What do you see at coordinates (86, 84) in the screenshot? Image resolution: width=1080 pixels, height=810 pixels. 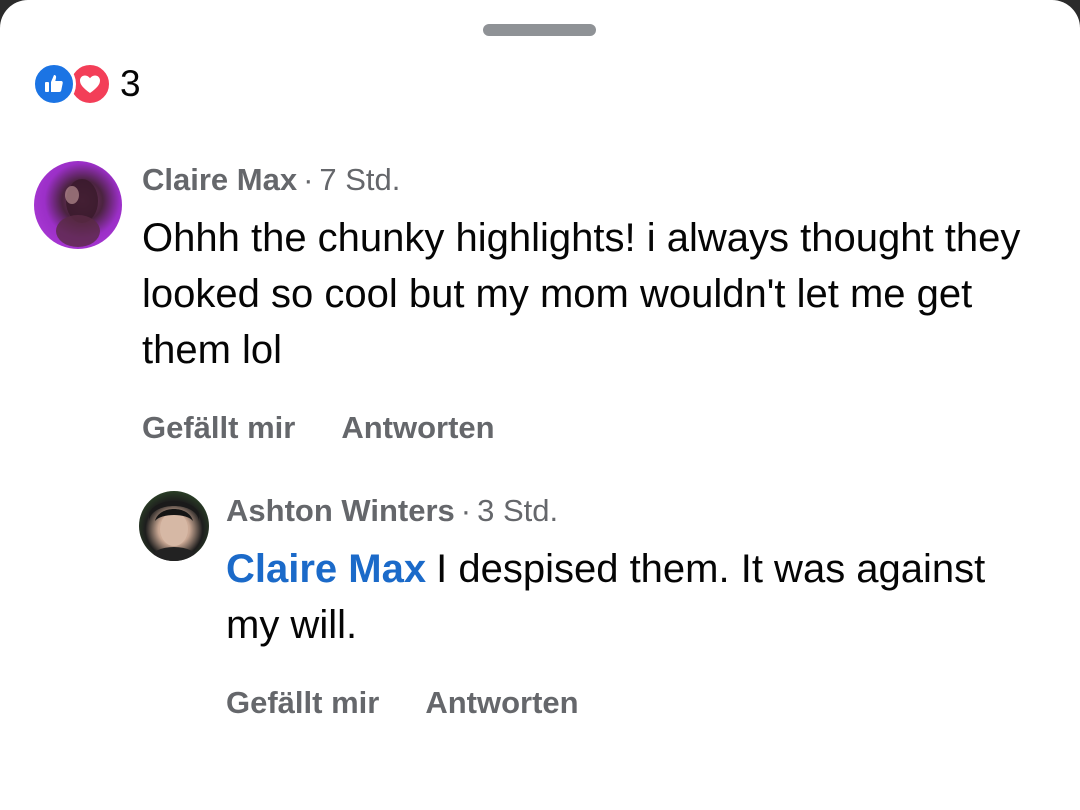 I see `reaction-summary: 3` at bounding box center [86, 84].